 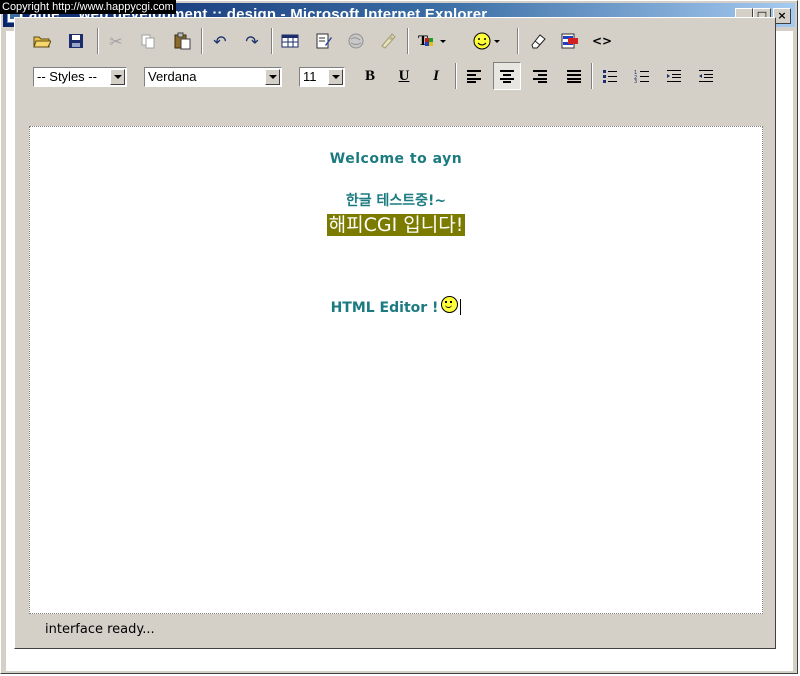 I want to click on html-editor-line: HTML Editor !, so click(x=396, y=306).